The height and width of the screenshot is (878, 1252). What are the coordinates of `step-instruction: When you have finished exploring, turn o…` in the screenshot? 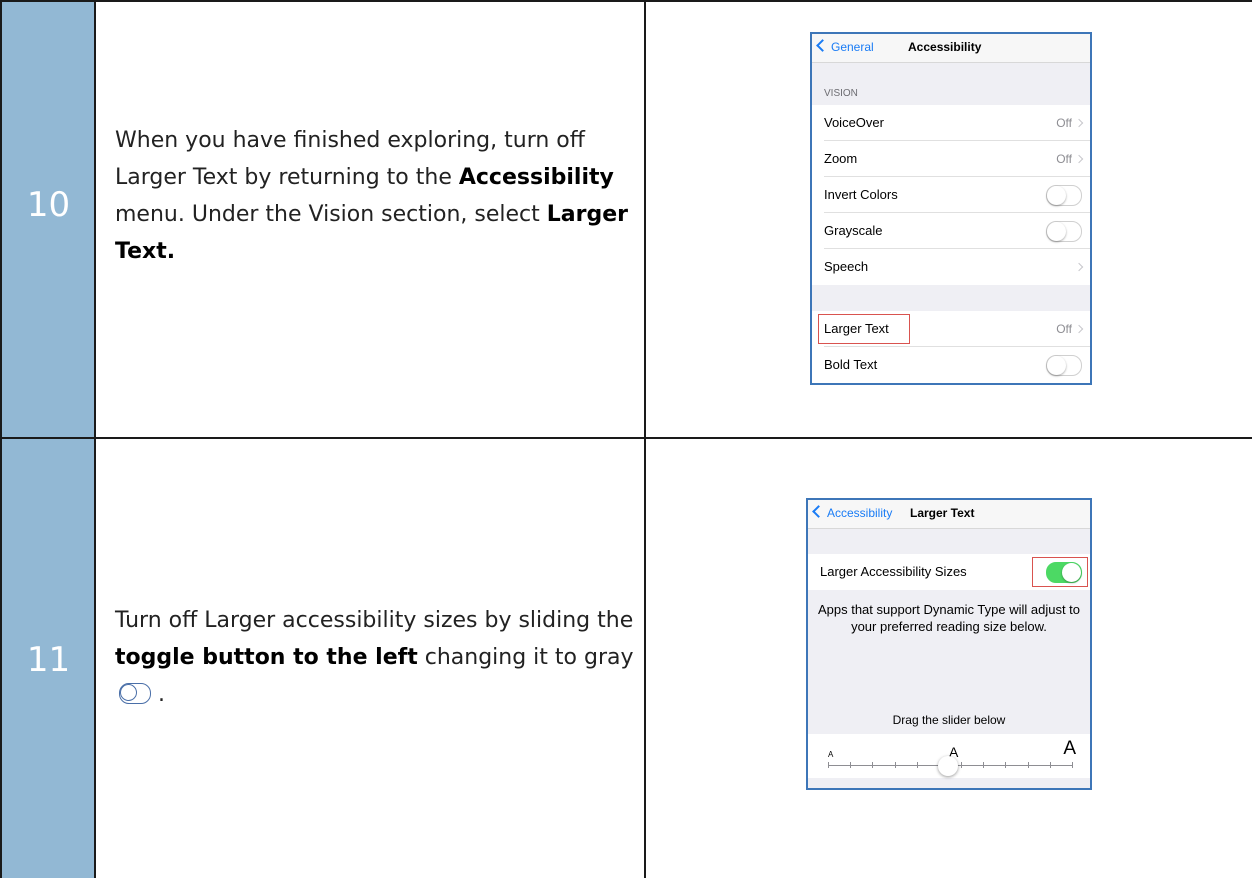 It's located at (375, 196).